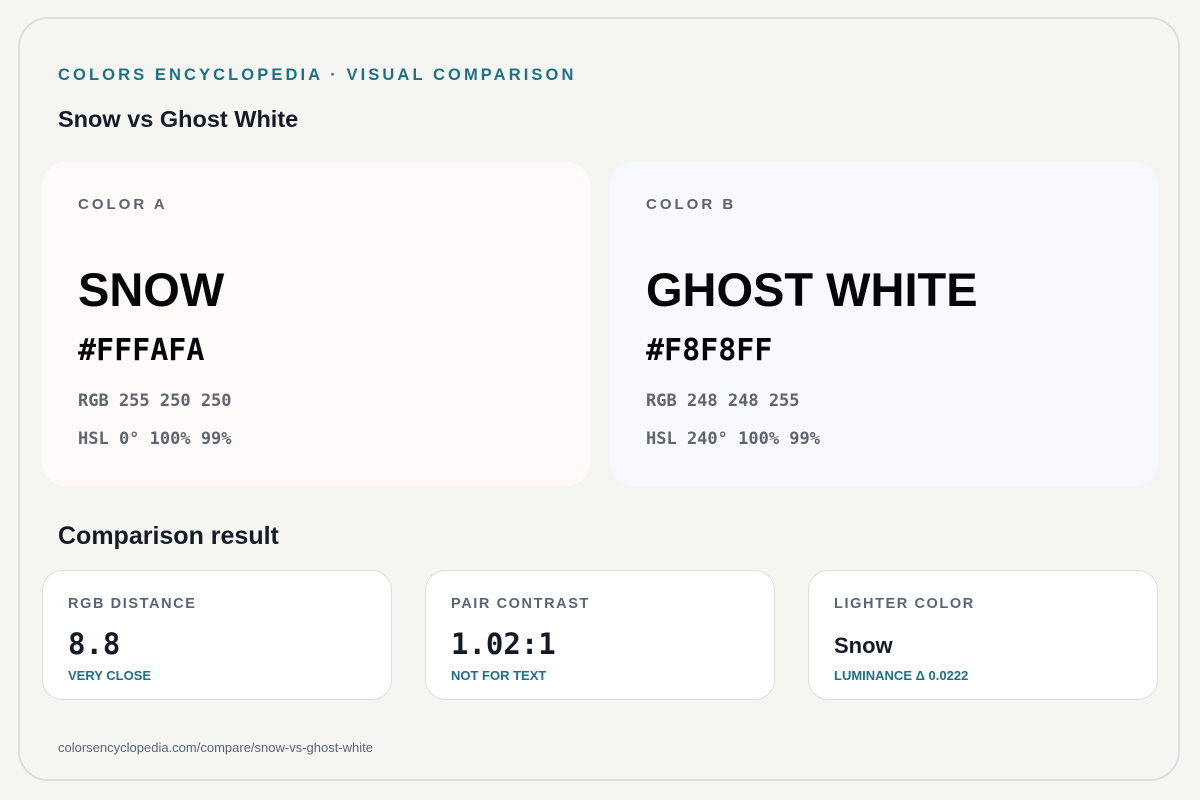 This screenshot has width=1200, height=800. I want to click on page-title: Snow vs Ghost White, so click(178, 119).